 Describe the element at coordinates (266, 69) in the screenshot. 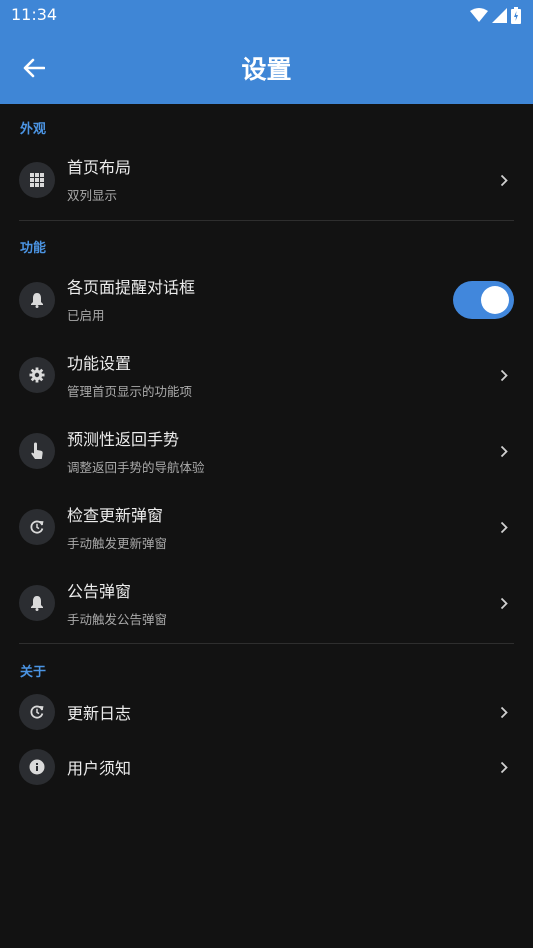

I see `page-title: 设置` at that location.